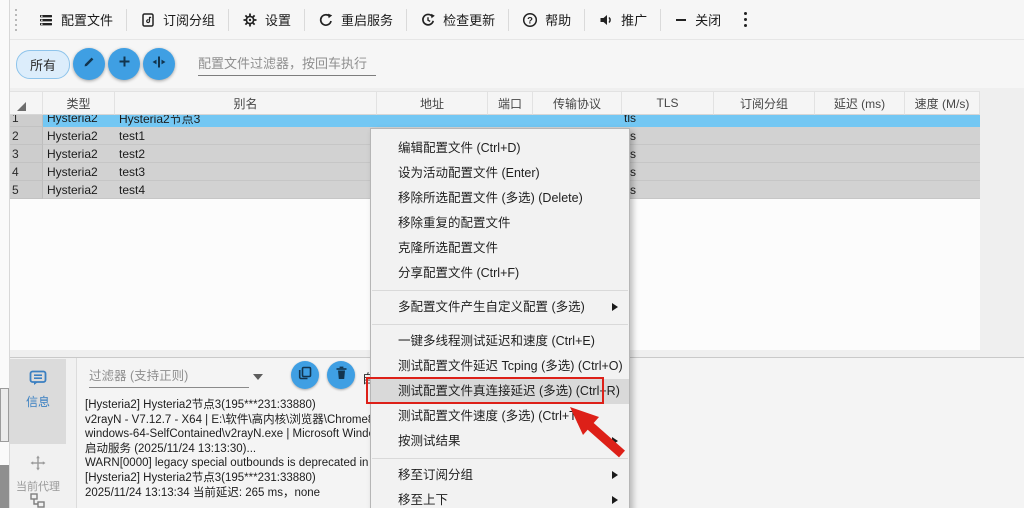 The height and width of the screenshot is (508, 1024). Describe the element at coordinates (615, 500) in the screenshot. I see `submenu-arrow-icon` at that location.